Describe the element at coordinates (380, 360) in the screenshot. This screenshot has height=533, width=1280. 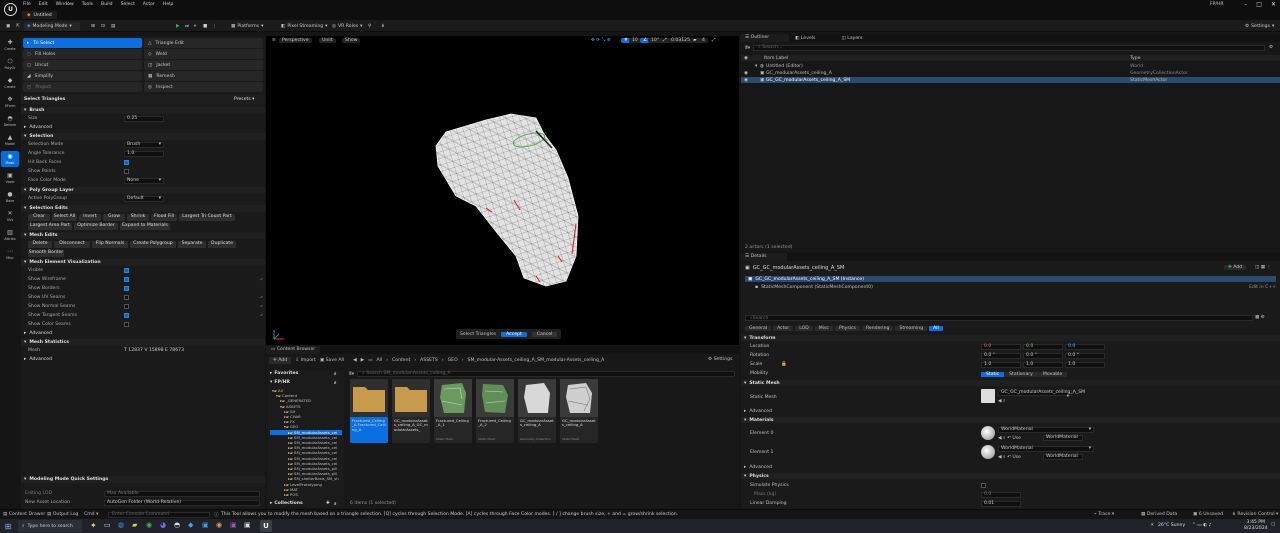
I see `breadcrumb-all: All` at that location.